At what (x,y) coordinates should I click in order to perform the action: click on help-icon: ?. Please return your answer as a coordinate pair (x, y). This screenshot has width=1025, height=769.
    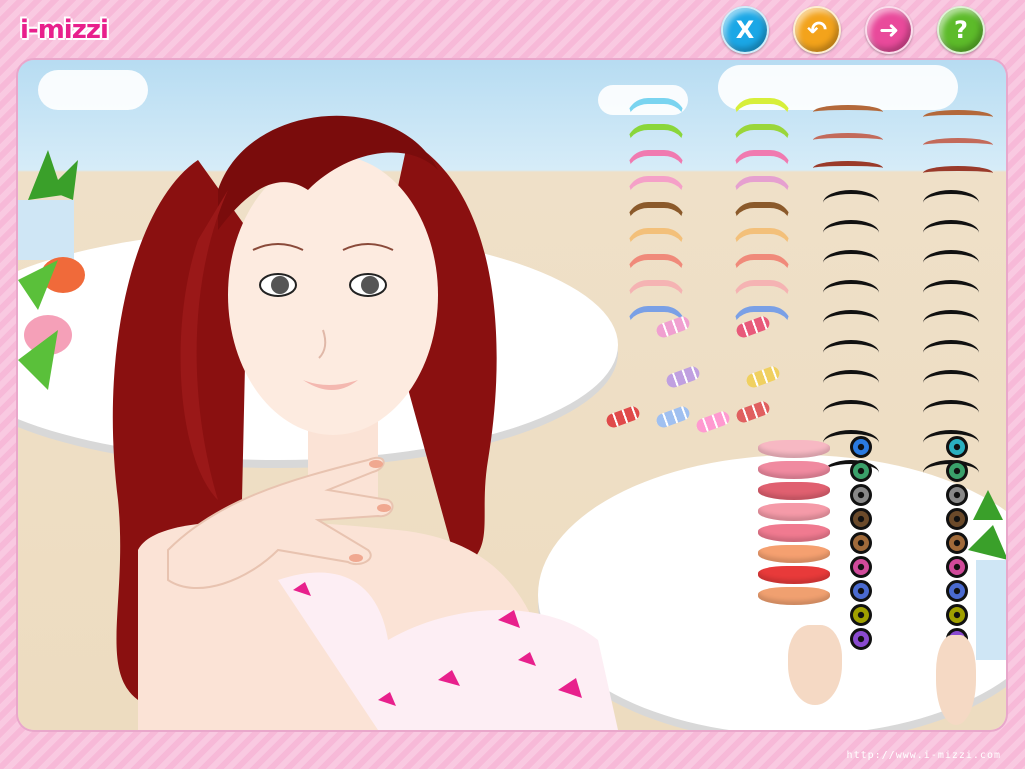
    Looking at the image, I should click on (961, 30).